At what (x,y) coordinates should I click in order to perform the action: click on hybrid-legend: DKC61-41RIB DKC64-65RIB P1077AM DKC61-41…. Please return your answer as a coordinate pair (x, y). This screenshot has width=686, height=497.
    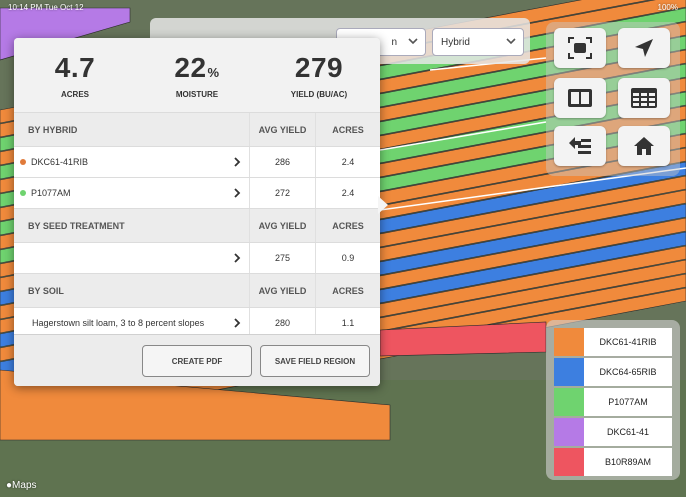
    Looking at the image, I should click on (613, 400).